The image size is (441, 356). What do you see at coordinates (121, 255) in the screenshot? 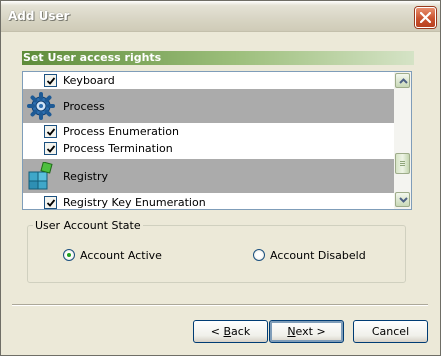
I see `account-active-label: Account Active` at bounding box center [121, 255].